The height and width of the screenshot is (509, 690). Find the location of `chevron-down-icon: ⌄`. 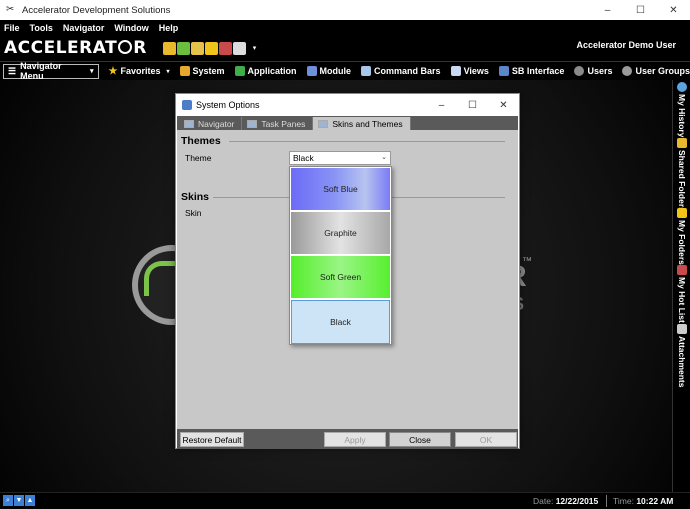

chevron-down-icon: ⌄ is located at coordinates (384, 157).